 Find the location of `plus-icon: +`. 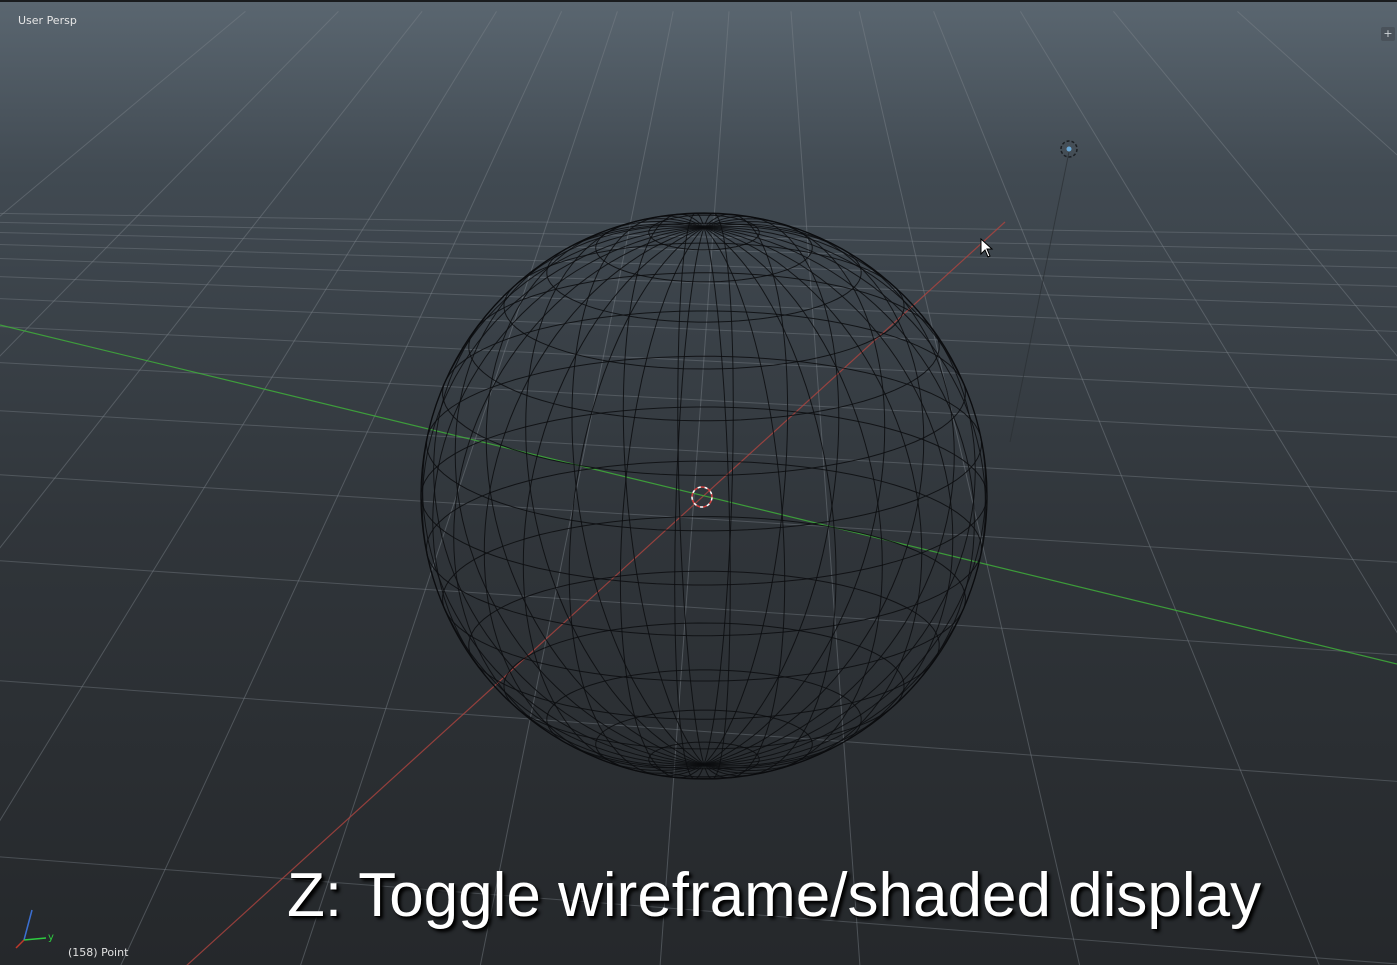

plus-icon: + is located at coordinates (1388, 34).